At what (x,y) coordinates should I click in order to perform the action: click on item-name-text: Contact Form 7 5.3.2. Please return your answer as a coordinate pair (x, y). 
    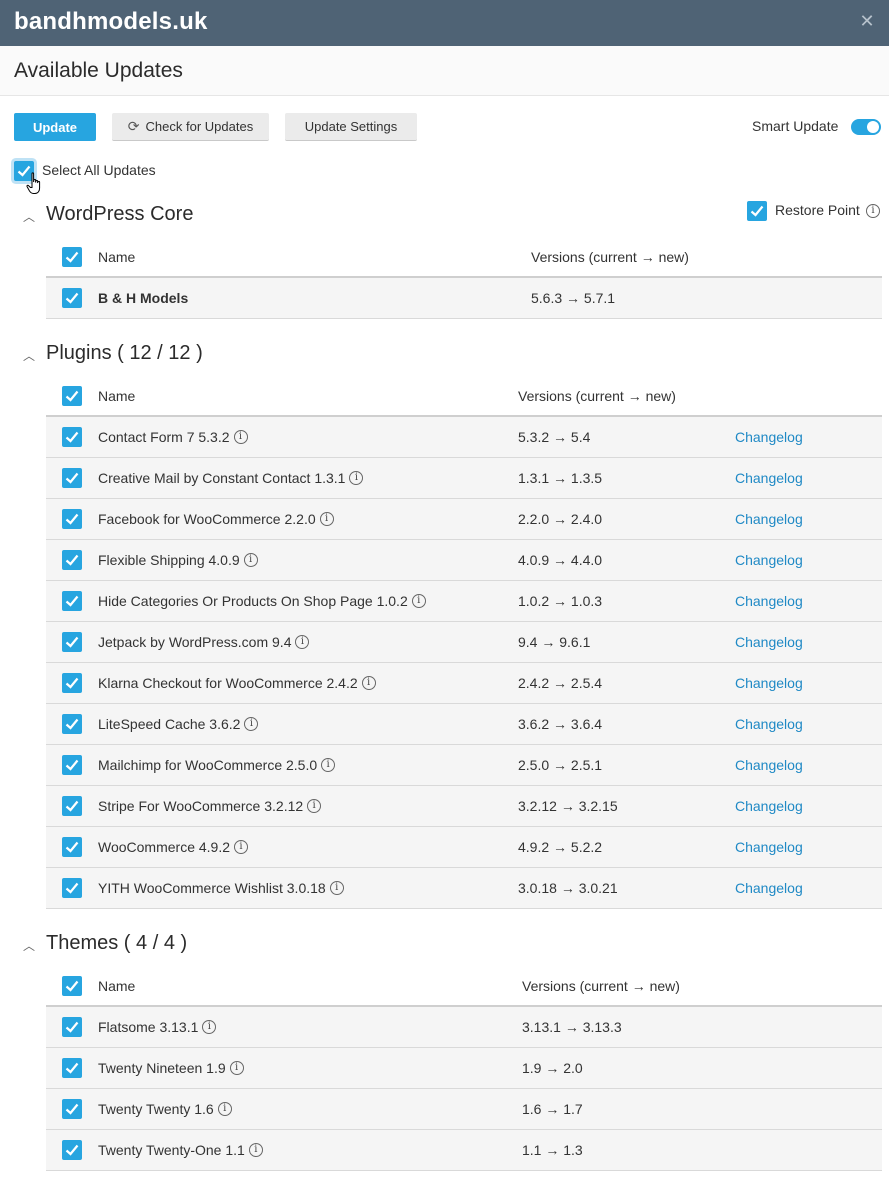
    Looking at the image, I should click on (164, 437).